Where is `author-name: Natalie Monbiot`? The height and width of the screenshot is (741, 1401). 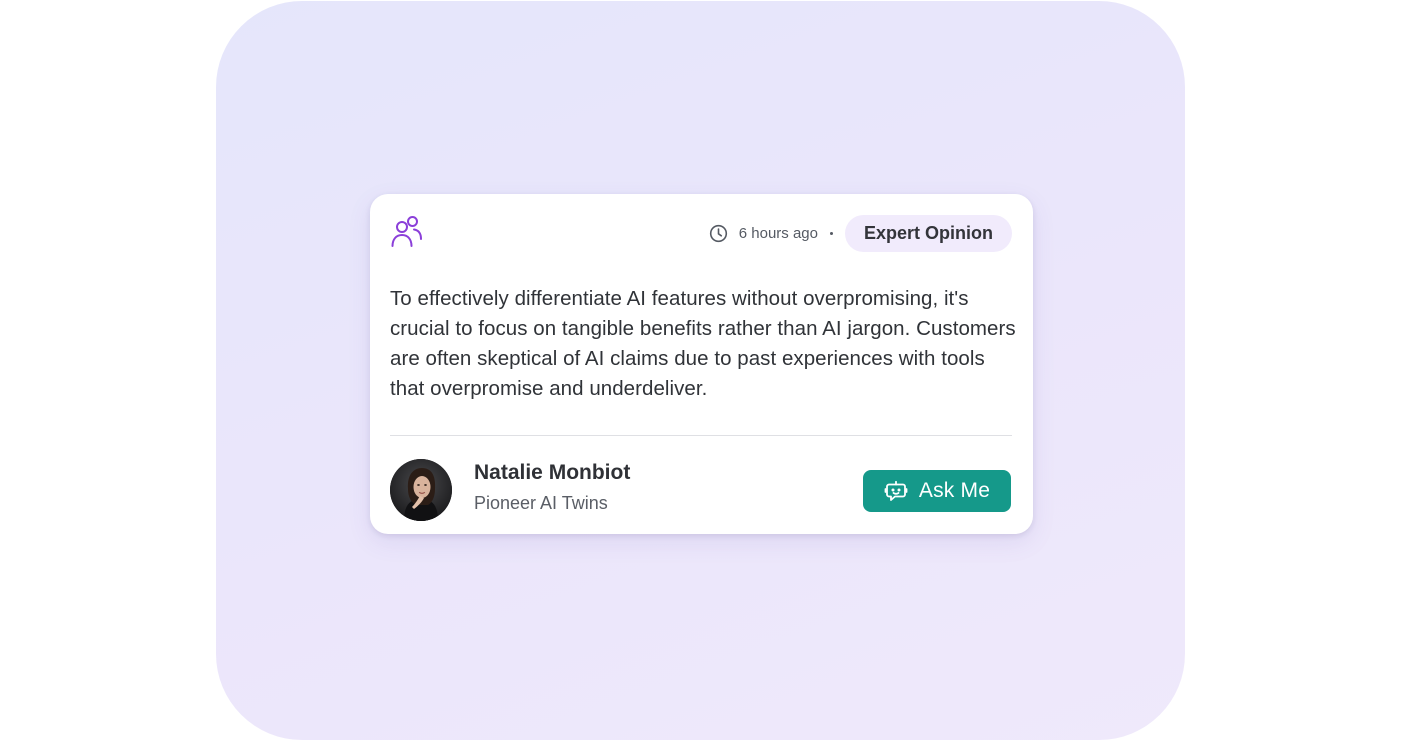 author-name: Natalie Monbiot is located at coordinates (552, 472).